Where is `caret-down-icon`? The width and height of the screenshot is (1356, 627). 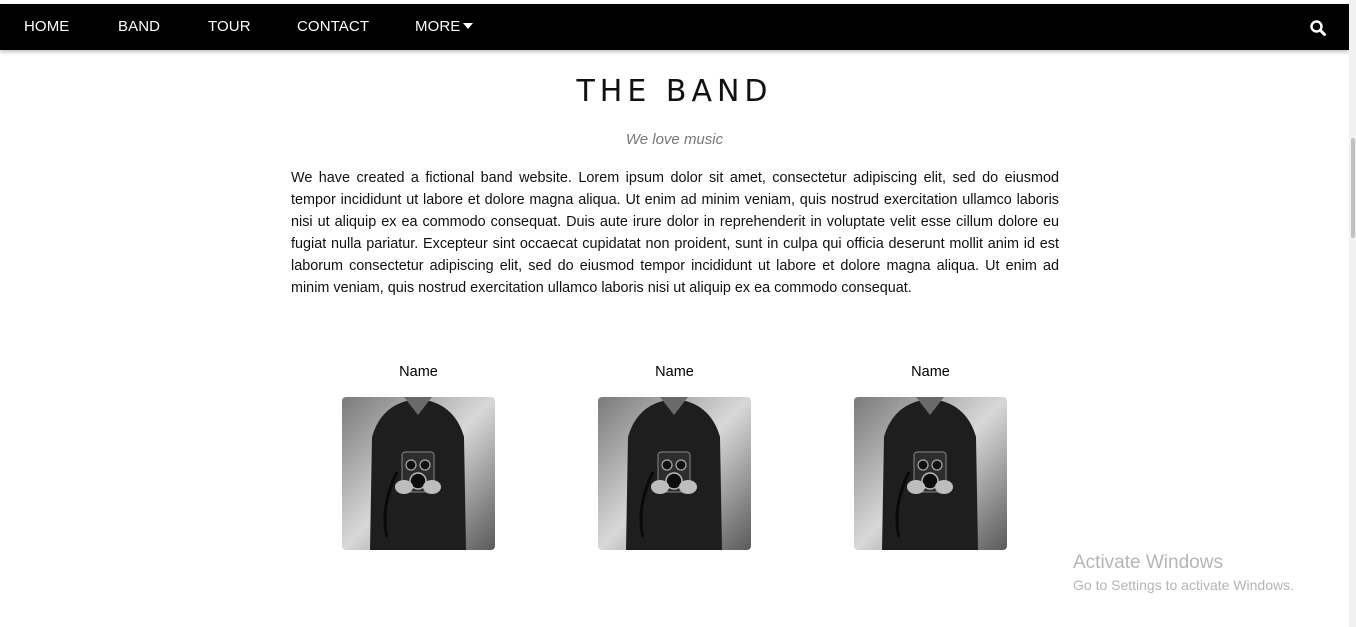
caret-down-icon is located at coordinates (468, 26).